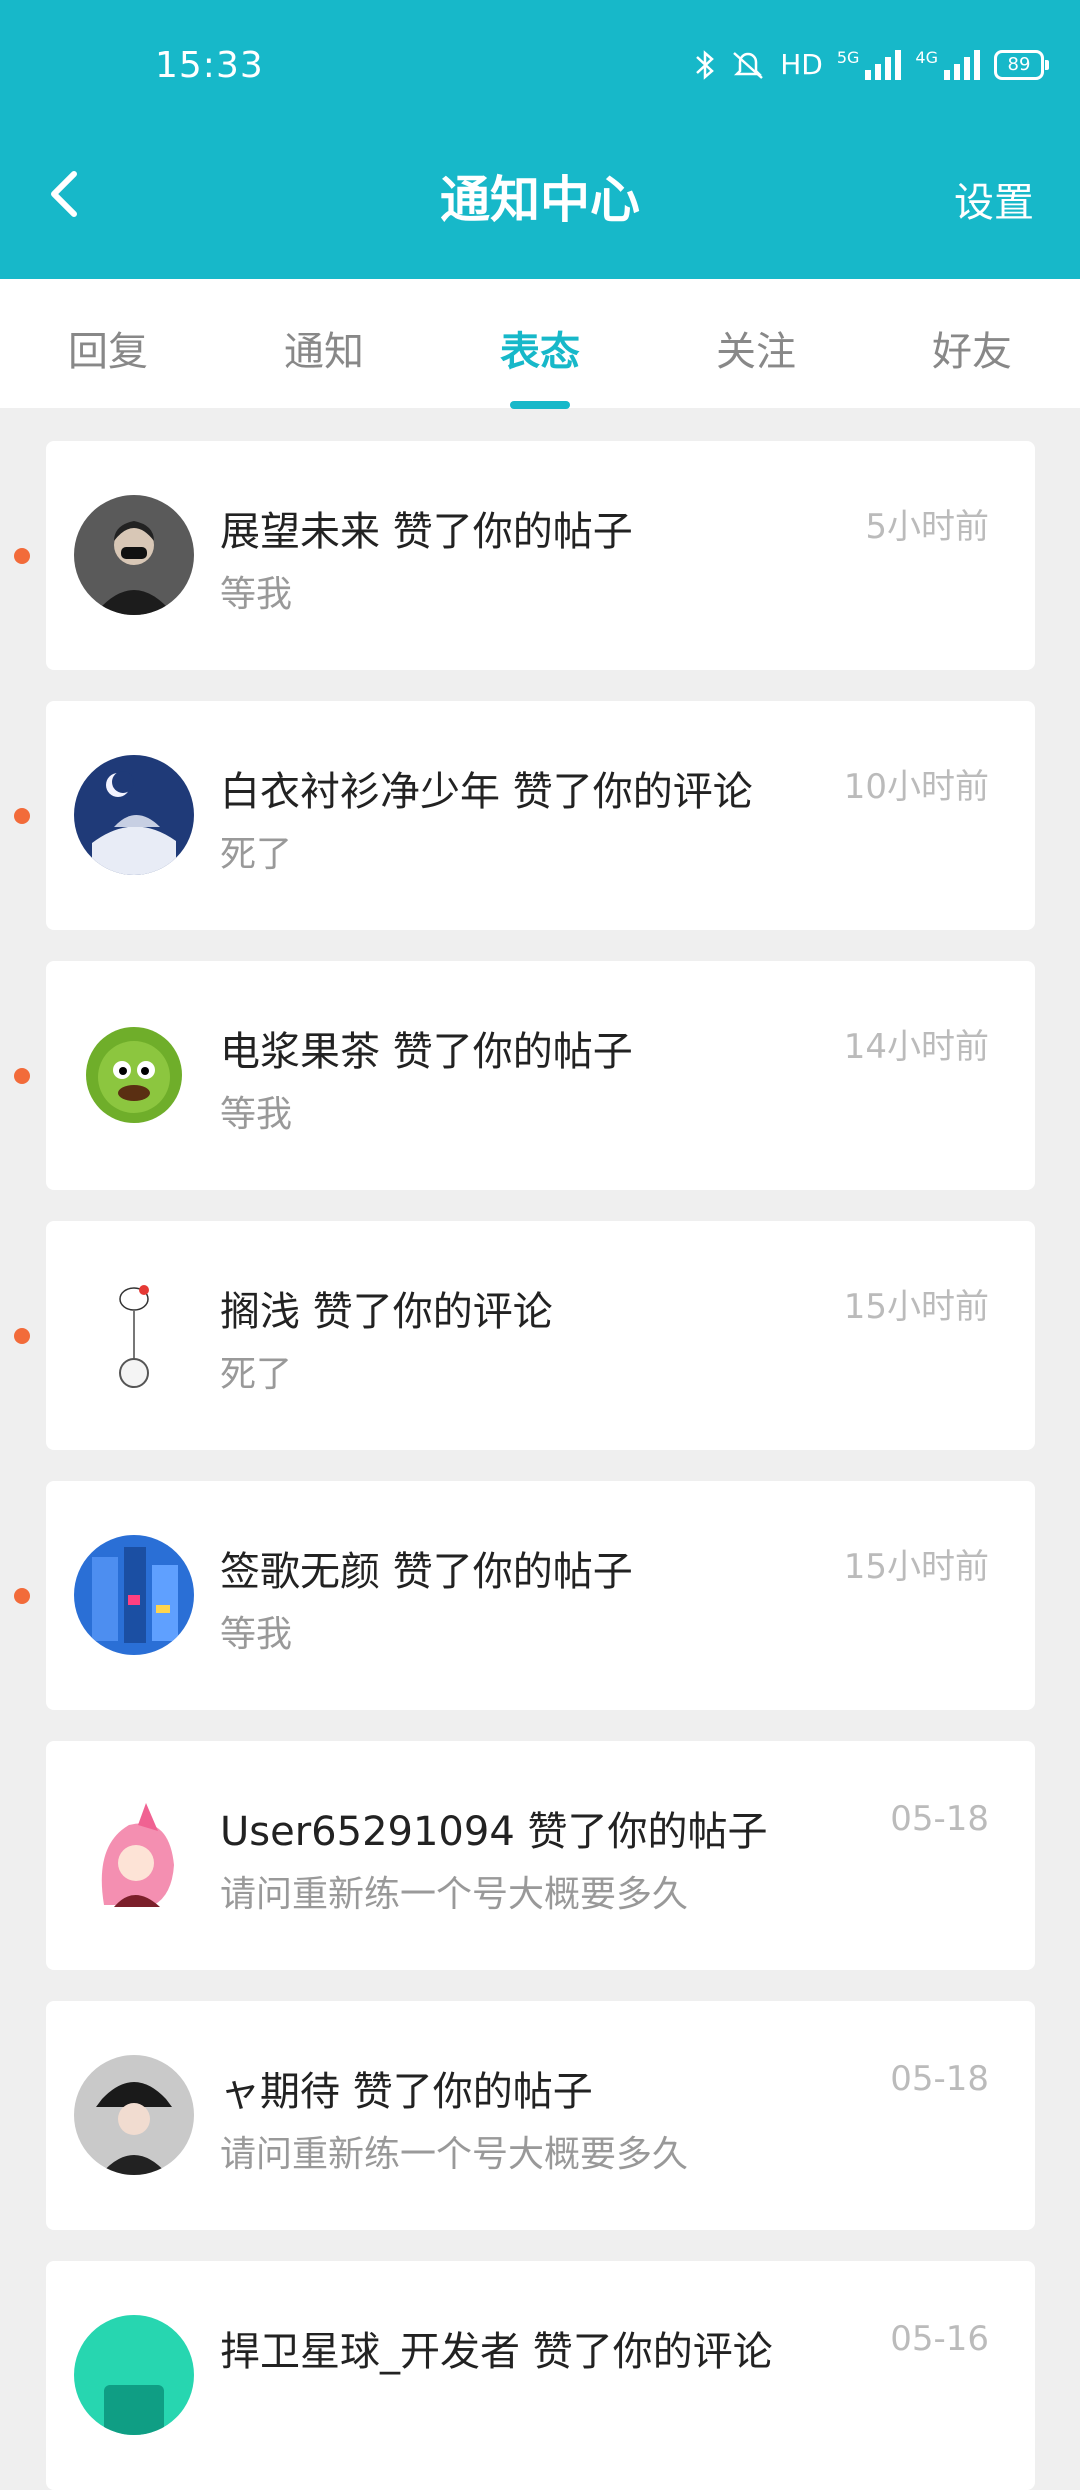 This screenshot has width=1080, height=2490. What do you see at coordinates (540, 348) in the screenshot?
I see `tab-reaction: 表态` at bounding box center [540, 348].